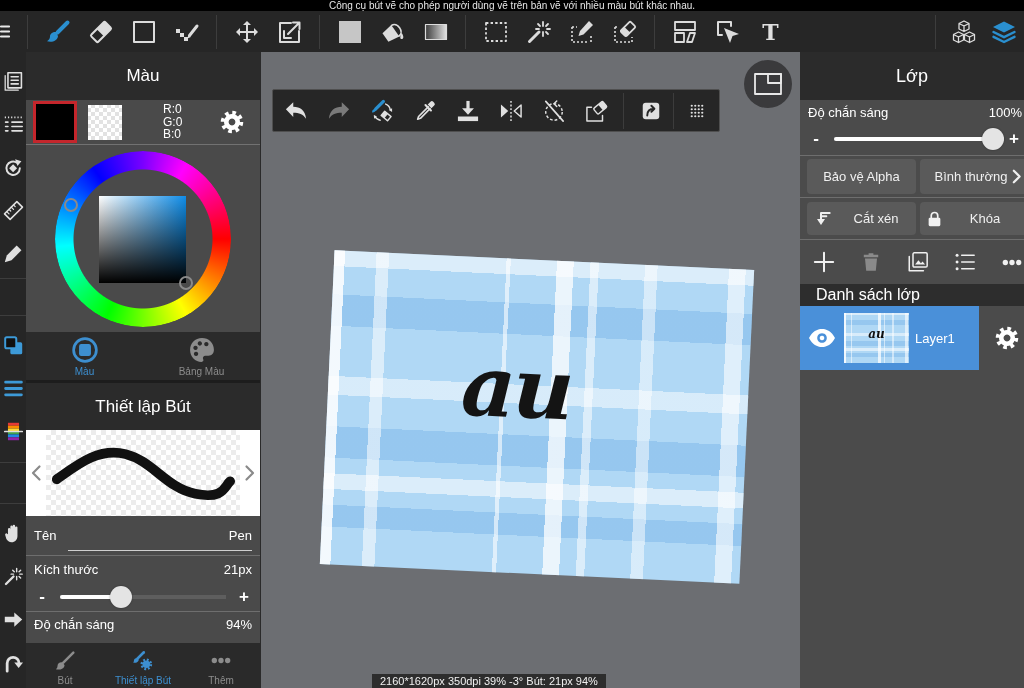  Describe the element at coordinates (917, 262) in the screenshot. I see `image-icon` at that location.